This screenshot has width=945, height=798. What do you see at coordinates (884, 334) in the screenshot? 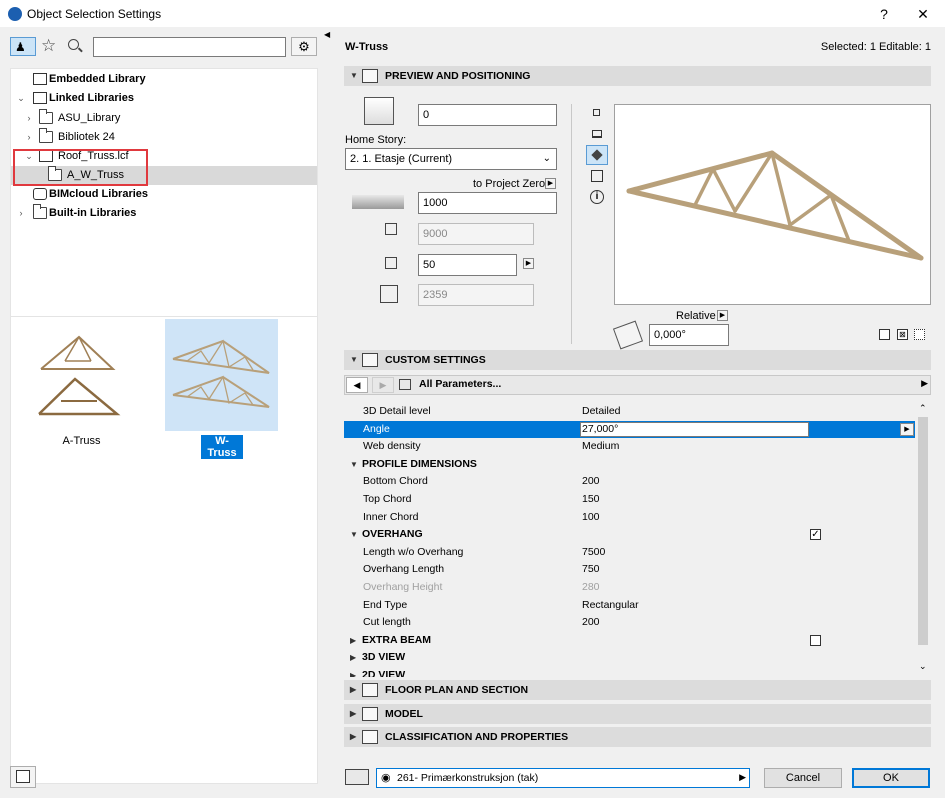
I see `mirror-none-checkbox` at bounding box center [884, 334].